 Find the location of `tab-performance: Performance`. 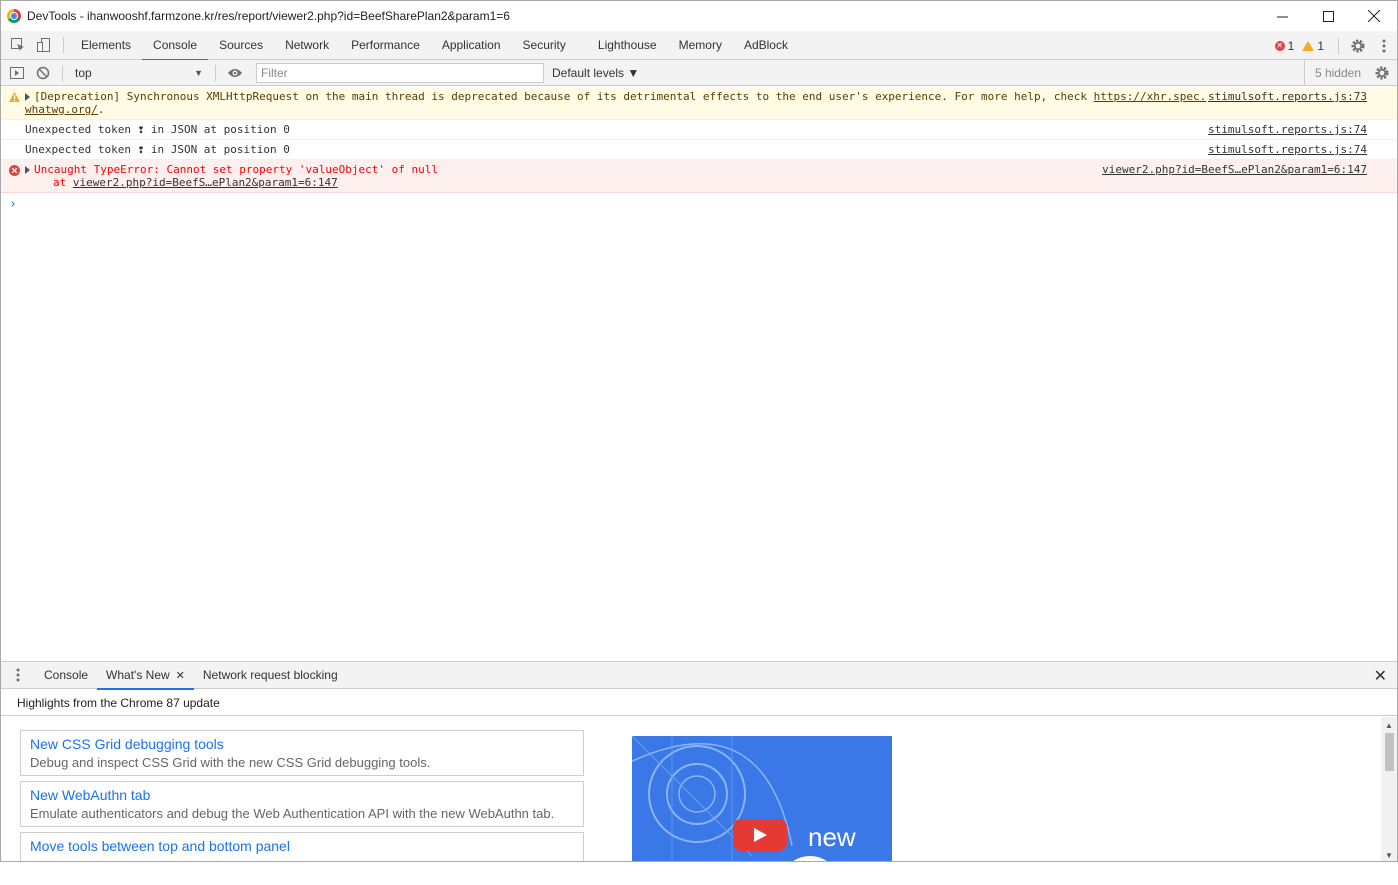

tab-performance: Performance is located at coordinates (385, 45).